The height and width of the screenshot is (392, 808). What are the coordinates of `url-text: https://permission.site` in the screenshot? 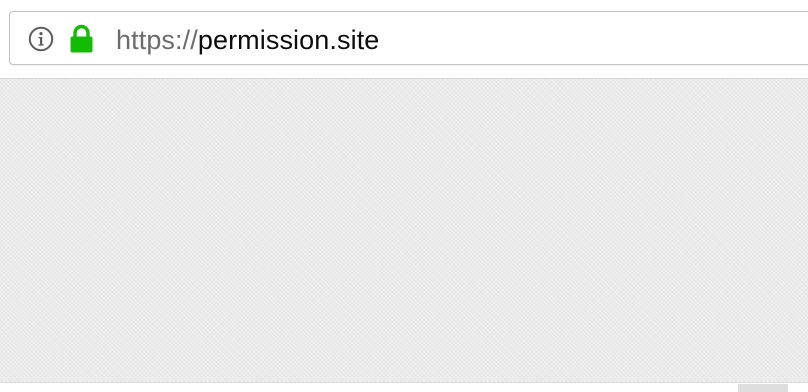 It's located at (247, 40).